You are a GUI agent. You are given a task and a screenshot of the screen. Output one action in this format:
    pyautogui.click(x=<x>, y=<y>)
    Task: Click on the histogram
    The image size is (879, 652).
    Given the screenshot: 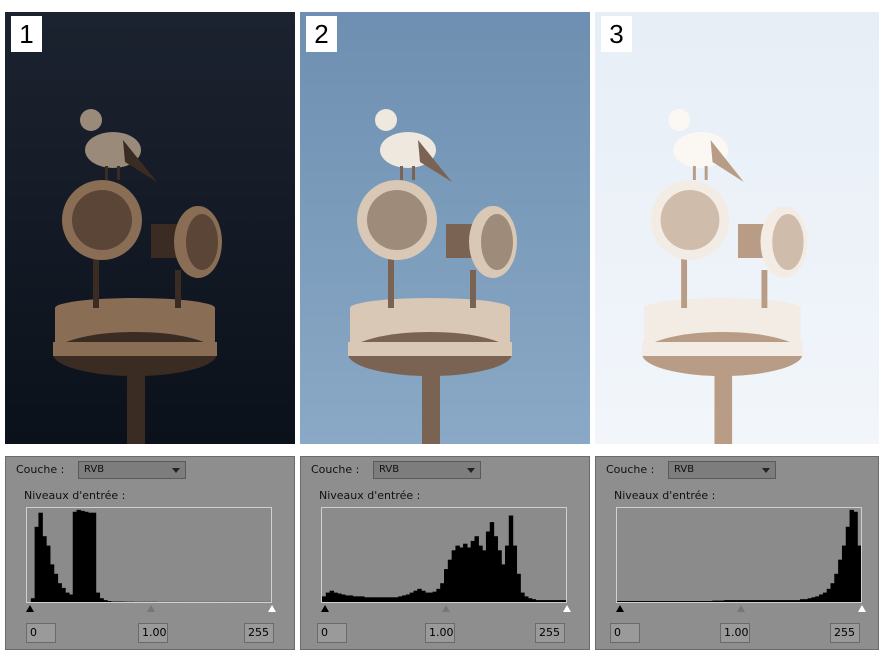 What is the action you would take?
    pyautogui.click(x=149, y=555)
    